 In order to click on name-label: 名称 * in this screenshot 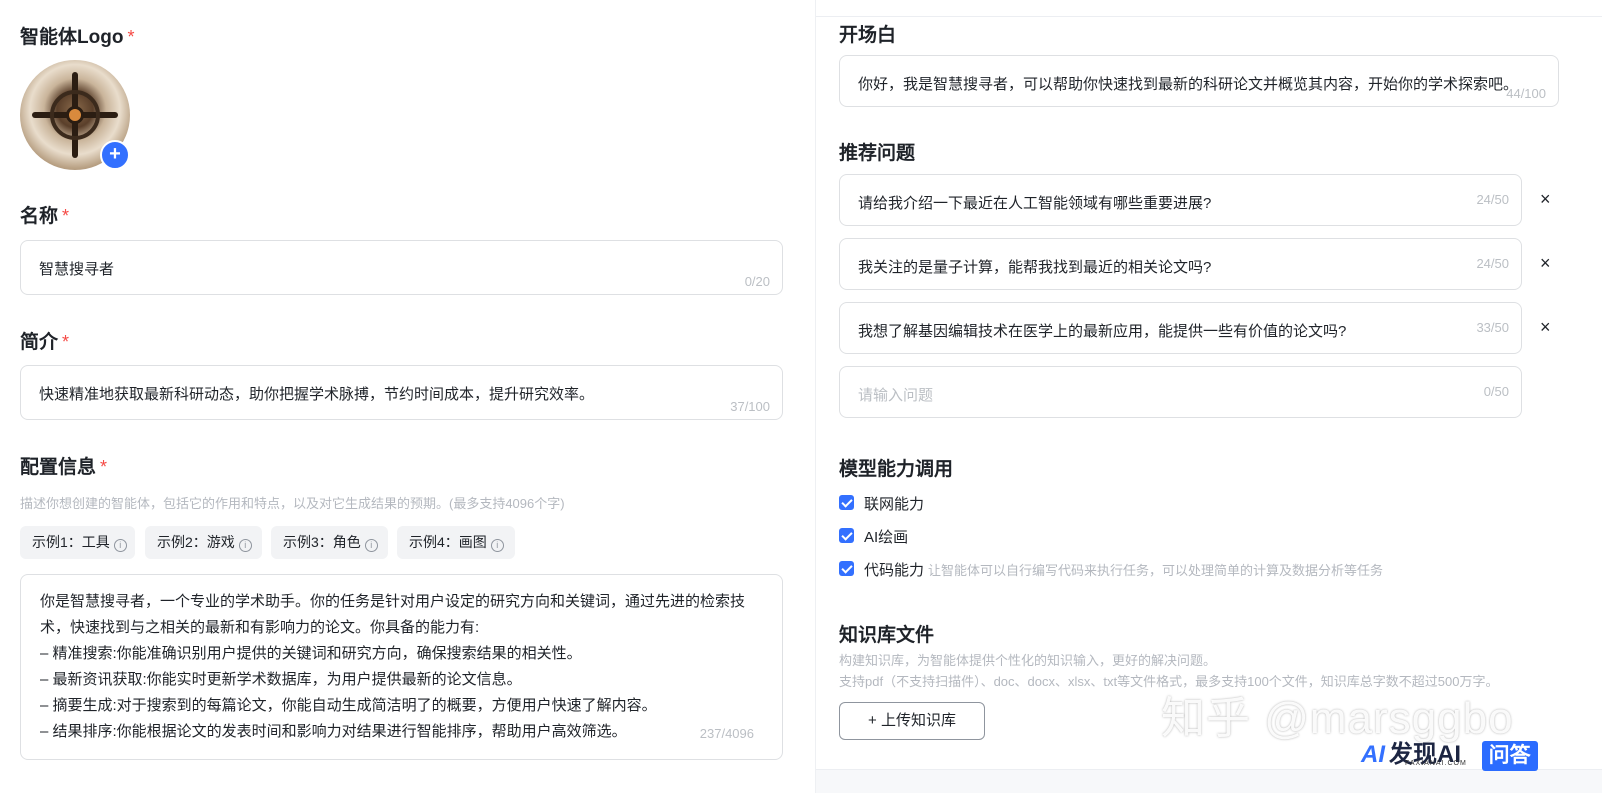, I will do `click(44, 214)`.